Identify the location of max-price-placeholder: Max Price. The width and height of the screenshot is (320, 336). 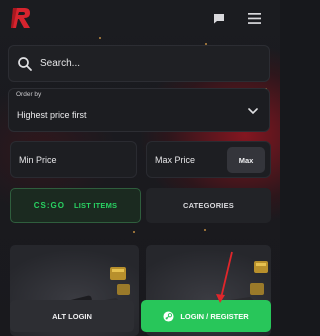
(175, 159).